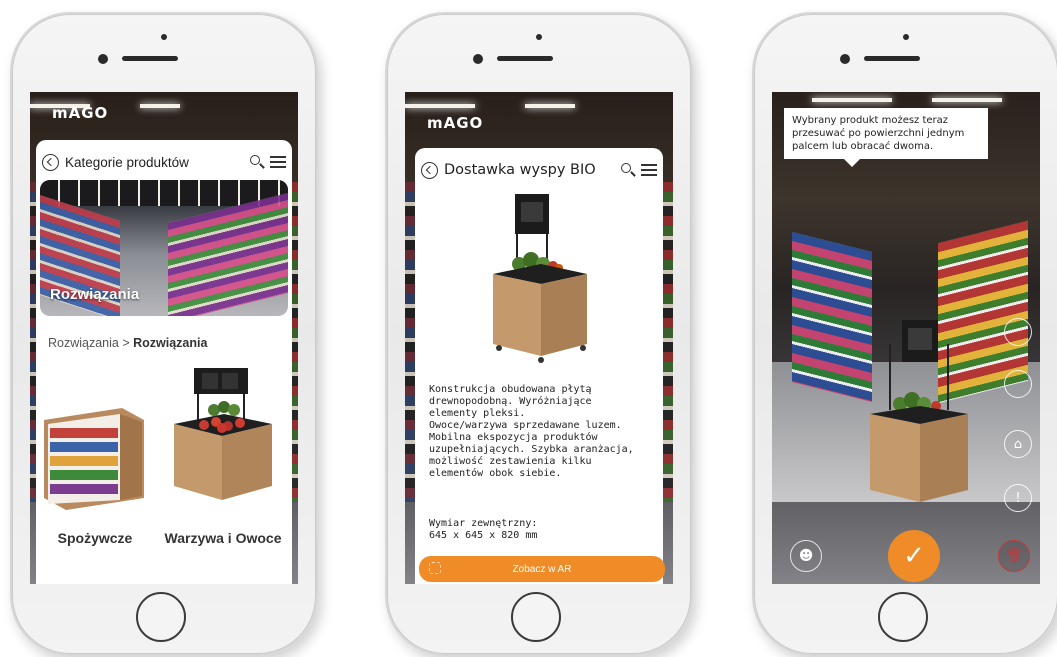 This screenshot has height=657, width=1057. I want to click on view-in-ar-button: Zobacz w AR, so click(542, 569).